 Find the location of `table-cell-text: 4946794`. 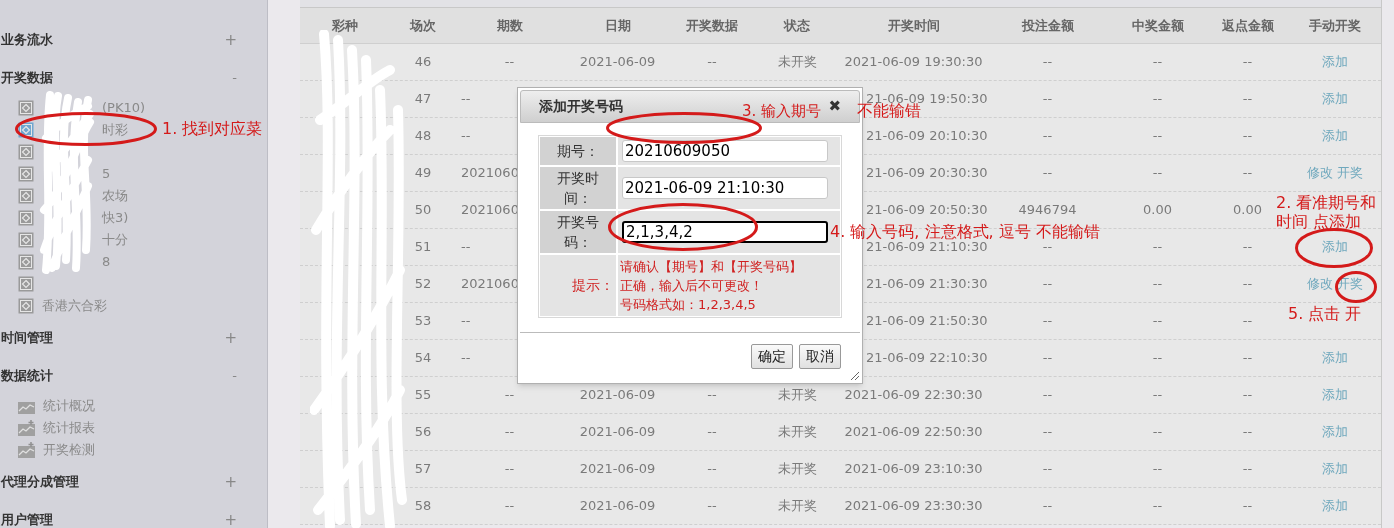

table-cell-text: 4946794 is located at coordinates (1047, 210).